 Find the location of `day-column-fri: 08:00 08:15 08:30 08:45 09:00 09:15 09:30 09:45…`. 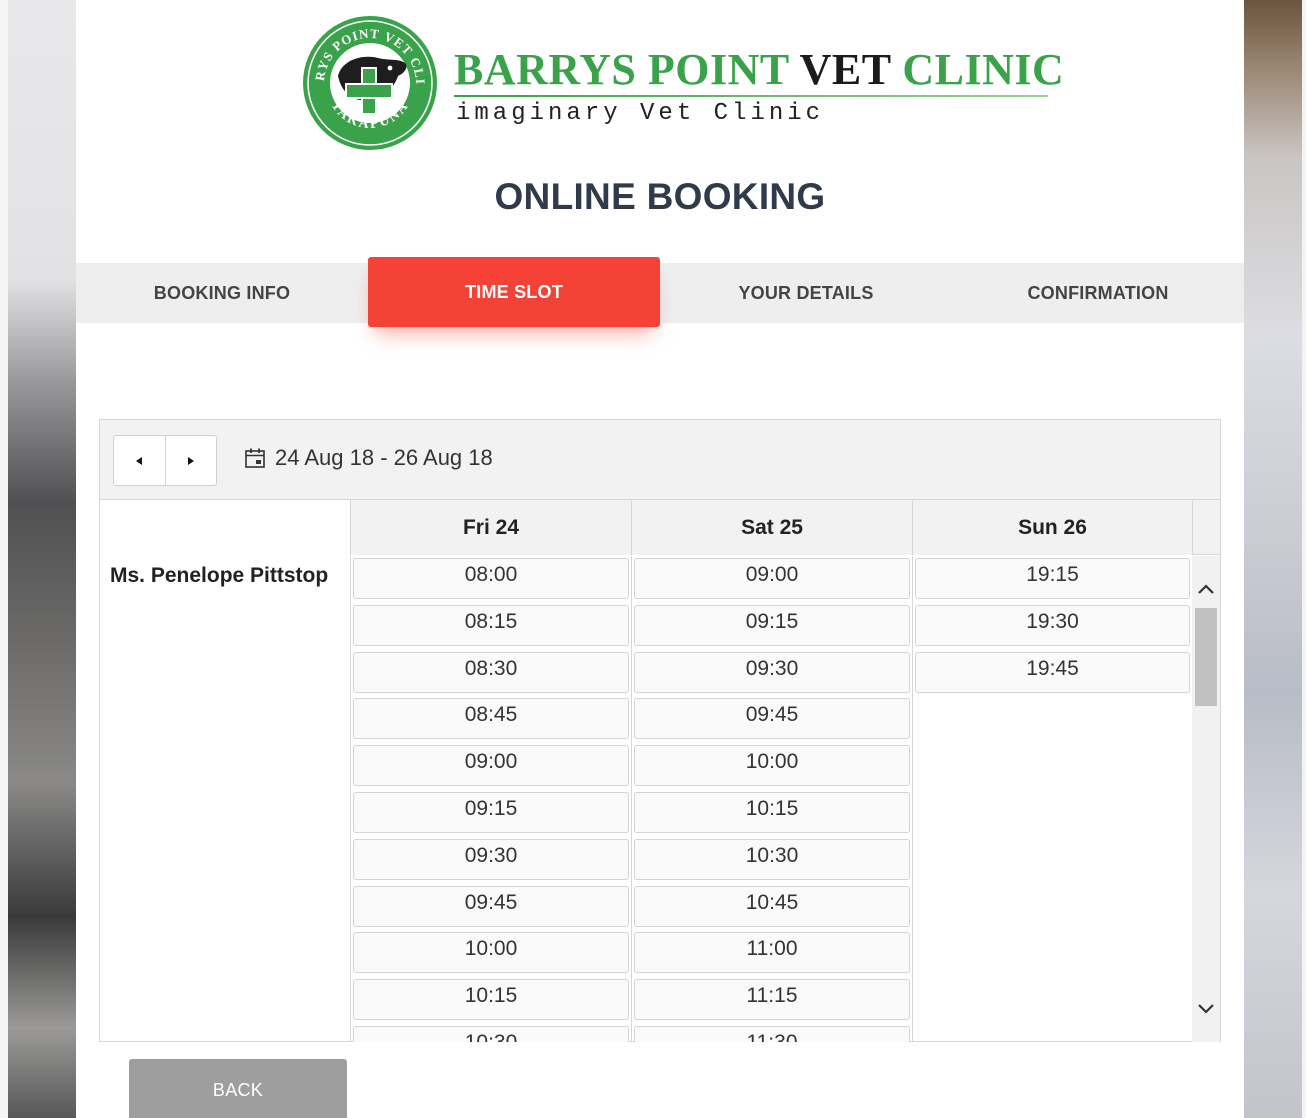

day-column-fri: 08:00 08:15 08:30 08:45 09:00 09:15 09:30 09:45… is located at coordinates (490, 799).